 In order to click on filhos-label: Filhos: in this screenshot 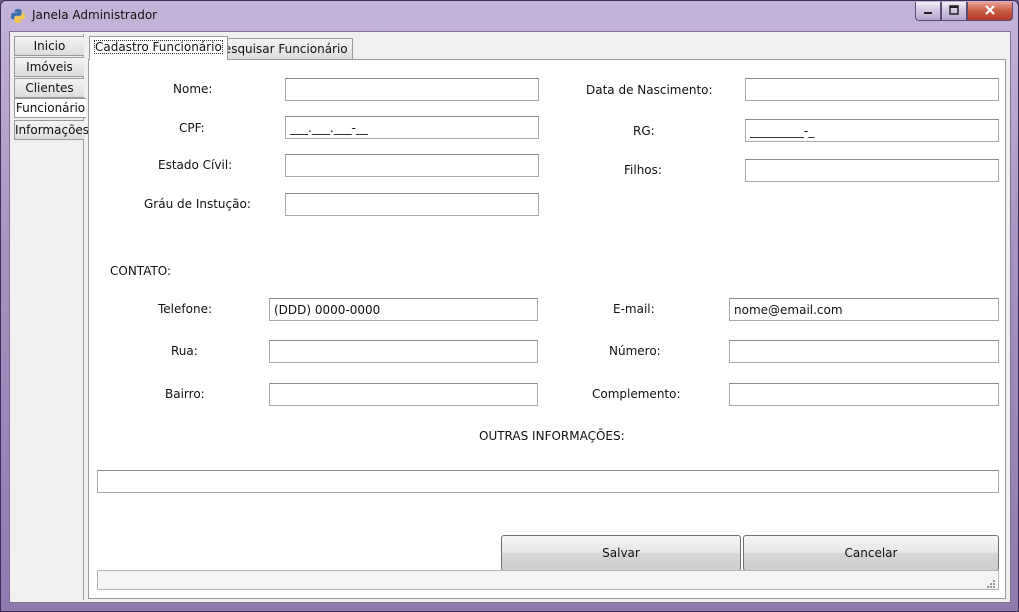, I will do `click(643, 170)`.